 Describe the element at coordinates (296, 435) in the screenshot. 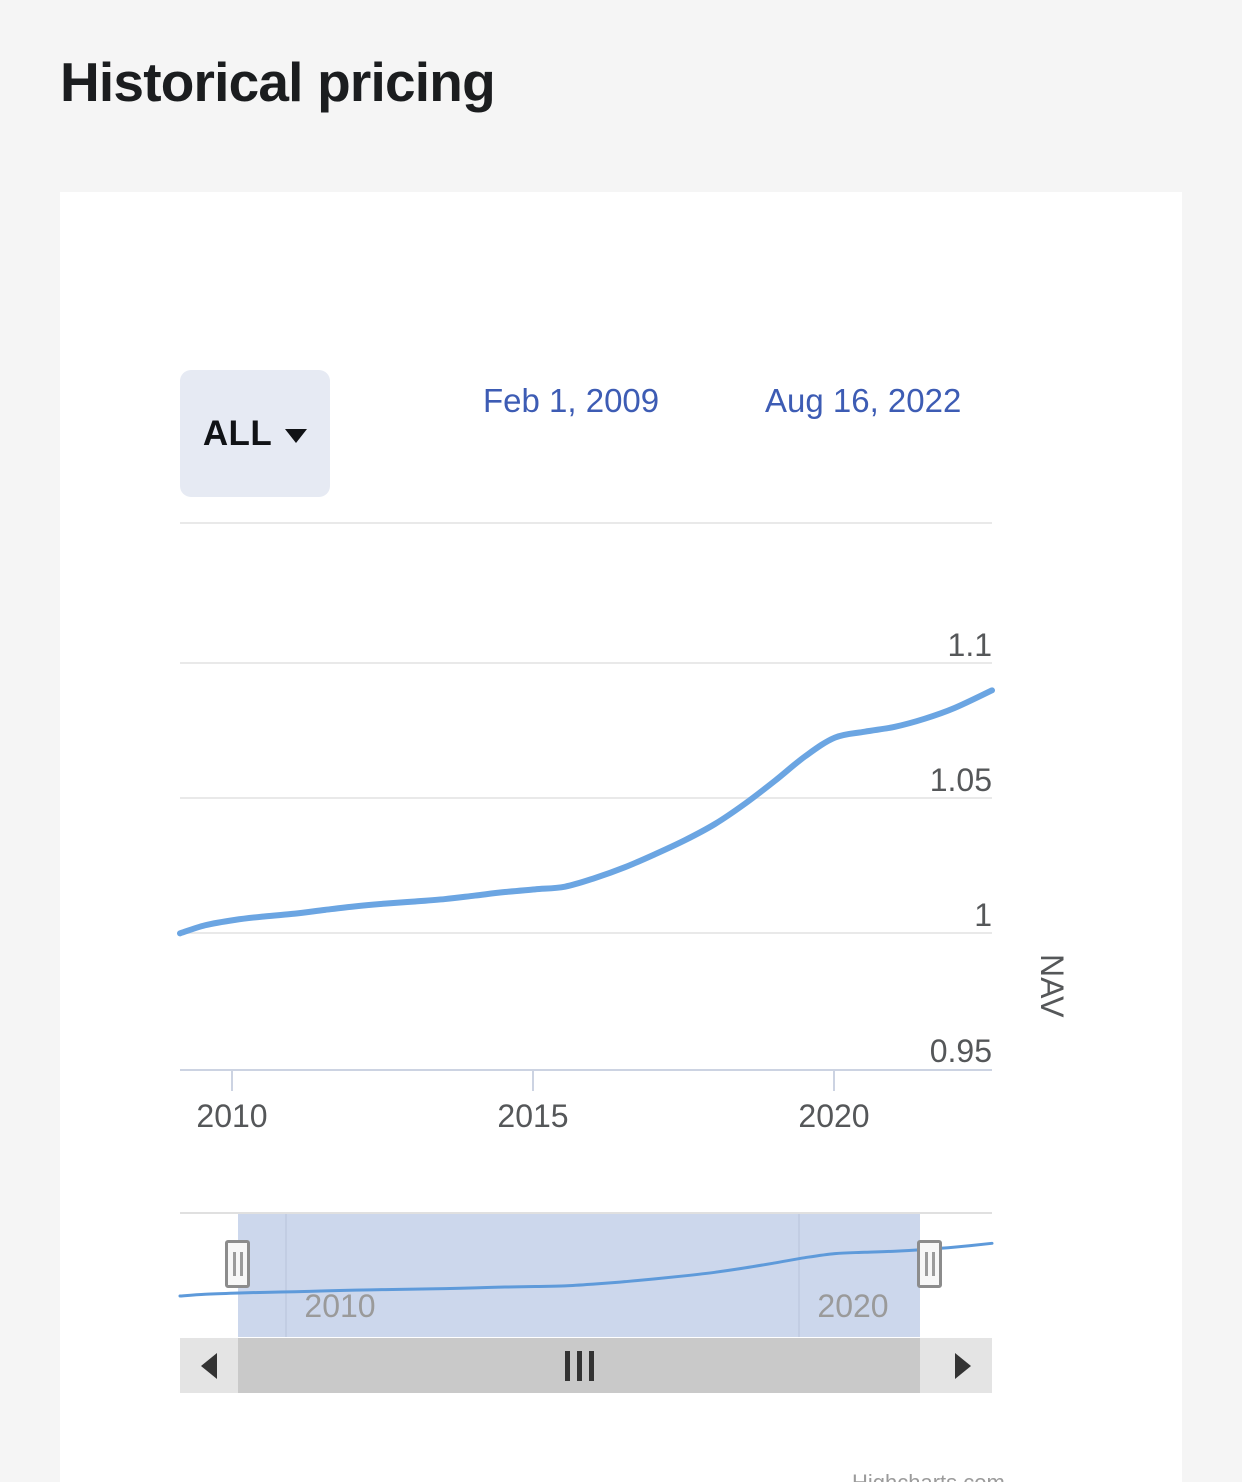

I see `chevron-down-icon` at that location.